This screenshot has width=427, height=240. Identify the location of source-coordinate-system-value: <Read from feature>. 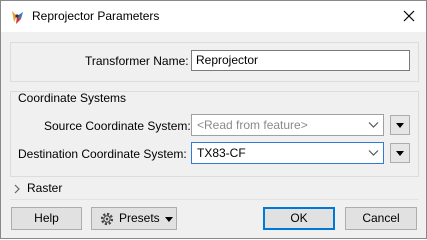
(252, 125).